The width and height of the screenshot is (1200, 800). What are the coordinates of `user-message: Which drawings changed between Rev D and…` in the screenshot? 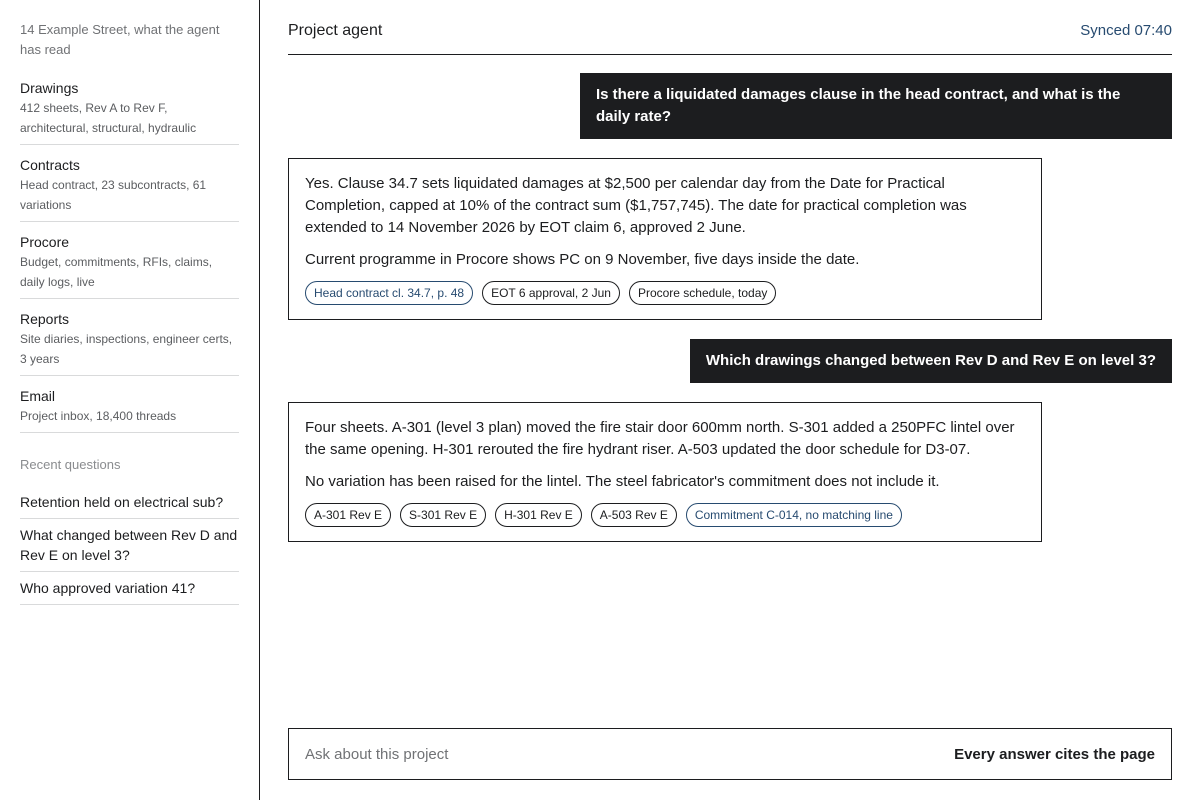 It's located at (930, 361).